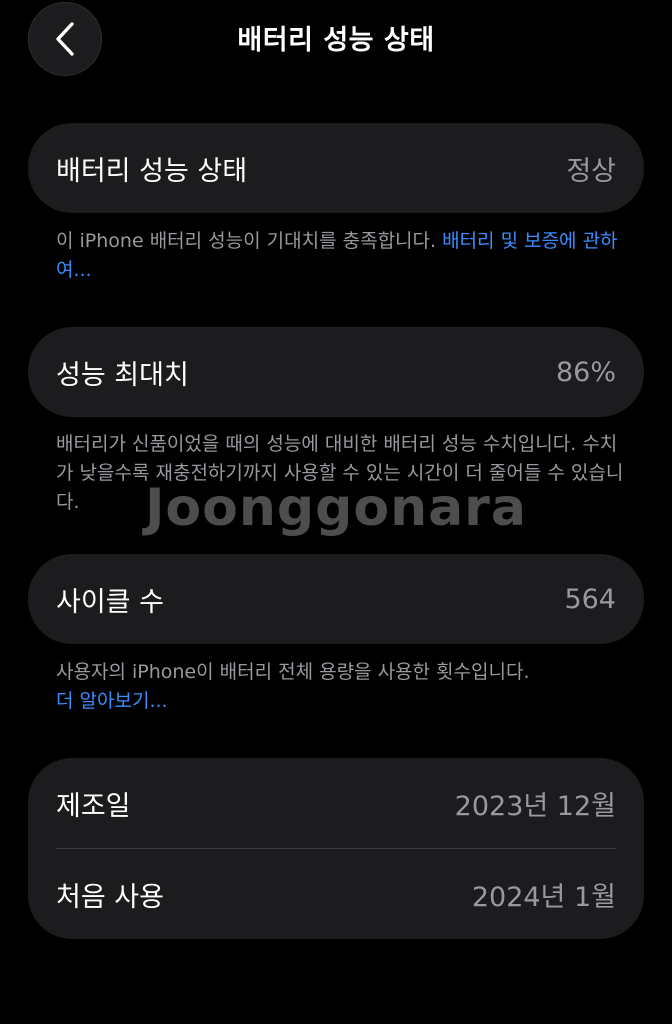  I want to click on max-capacity-card: 성능 최대치 86%, so click(336, 372).